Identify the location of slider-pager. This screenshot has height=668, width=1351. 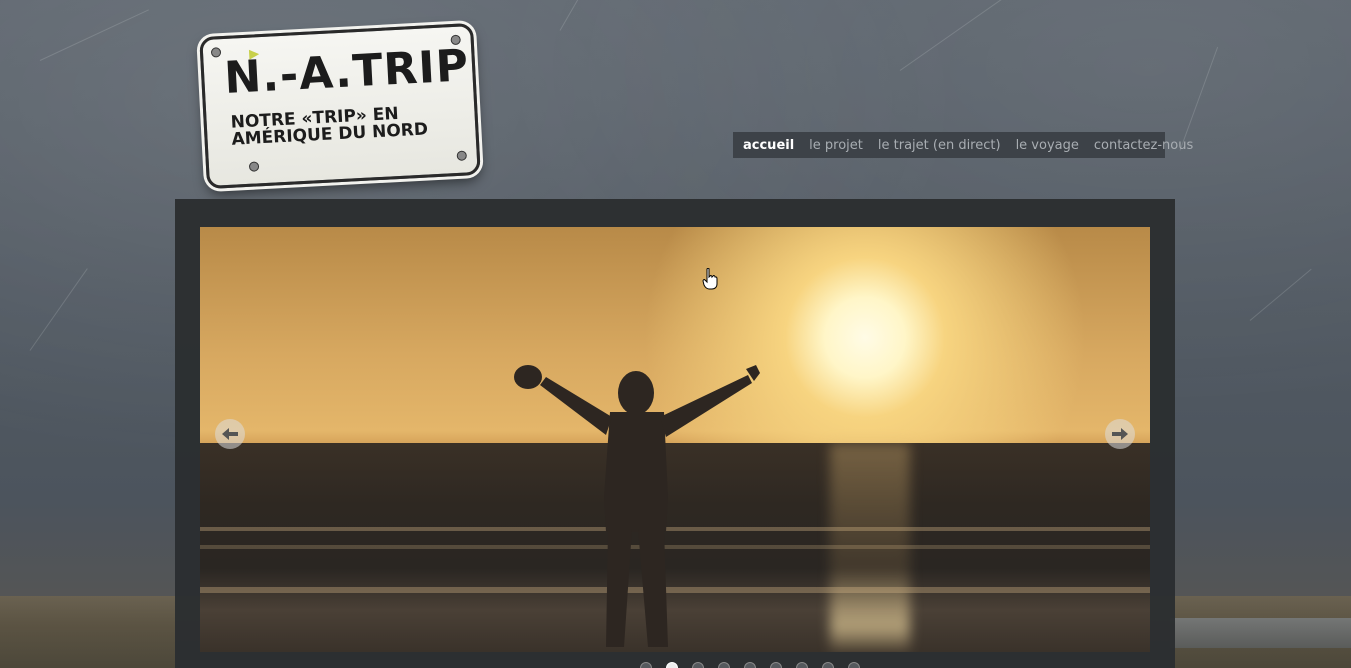
(750, 665).